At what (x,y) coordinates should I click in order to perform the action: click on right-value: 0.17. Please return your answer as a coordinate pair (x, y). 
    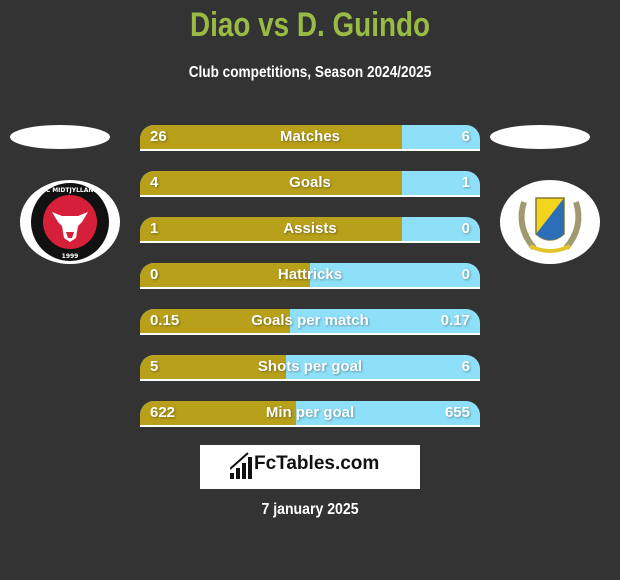
    Looking at the image, I should click on (455, 320).